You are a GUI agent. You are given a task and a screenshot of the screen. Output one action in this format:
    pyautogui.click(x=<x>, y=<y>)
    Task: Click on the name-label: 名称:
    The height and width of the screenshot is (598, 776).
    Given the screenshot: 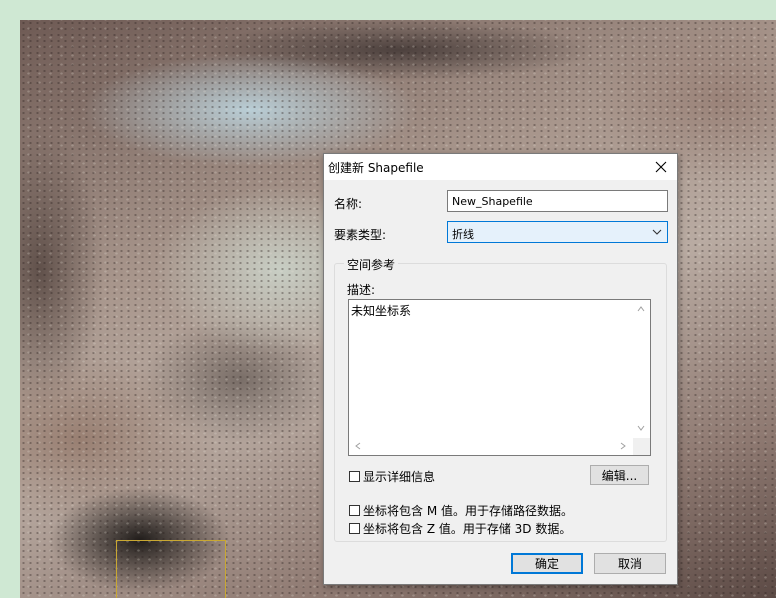 What is the action you would take?
    pyautogui.click(x=348, y=204)
    